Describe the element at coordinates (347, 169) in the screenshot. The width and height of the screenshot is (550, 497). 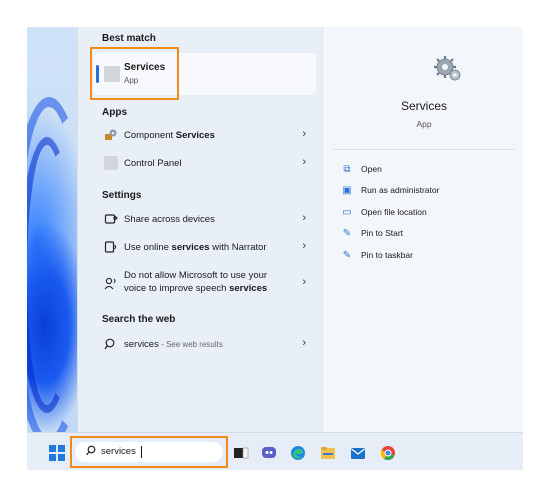
I see `open-icon: ⧉` at that location.